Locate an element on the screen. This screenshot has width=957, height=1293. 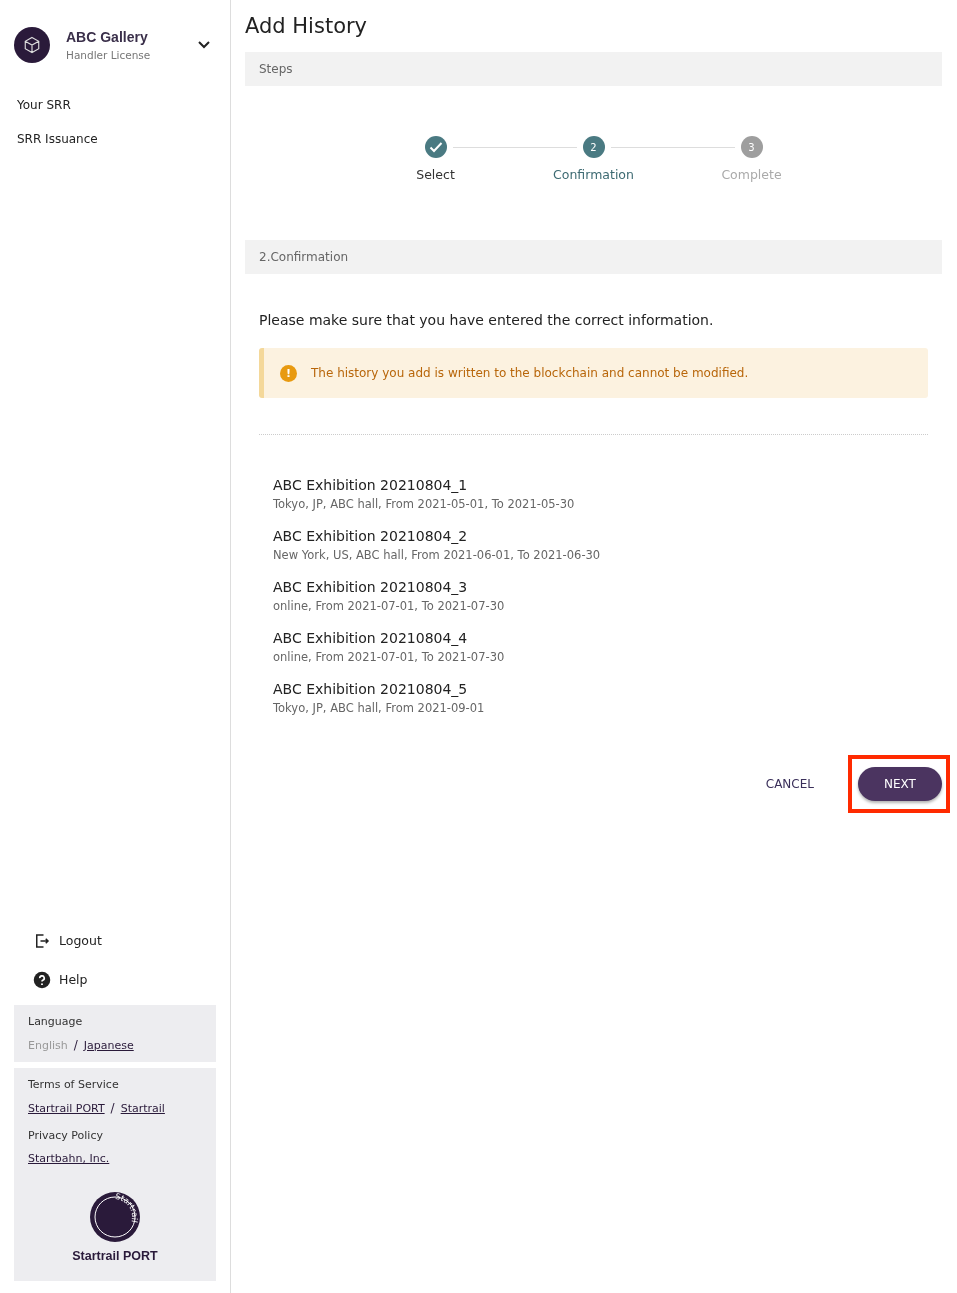
history-title: ABC Exhibition 20210804_2 is located at coordinates (371, 536).